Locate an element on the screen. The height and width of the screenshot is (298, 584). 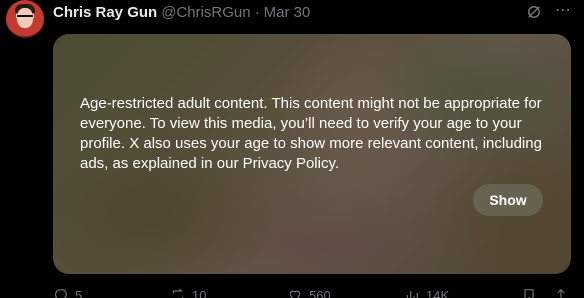
views-action: 14K is located at coordinates (426, 292).